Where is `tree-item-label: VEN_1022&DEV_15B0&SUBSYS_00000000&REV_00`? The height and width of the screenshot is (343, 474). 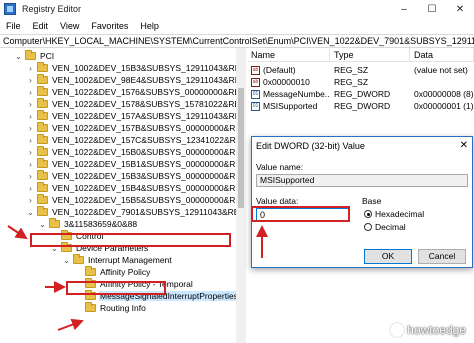 tree-item-label: VEN_1022&DEV_15B0&SUBSYS_00000000&REV_00 is located at coordinates (149, 152).